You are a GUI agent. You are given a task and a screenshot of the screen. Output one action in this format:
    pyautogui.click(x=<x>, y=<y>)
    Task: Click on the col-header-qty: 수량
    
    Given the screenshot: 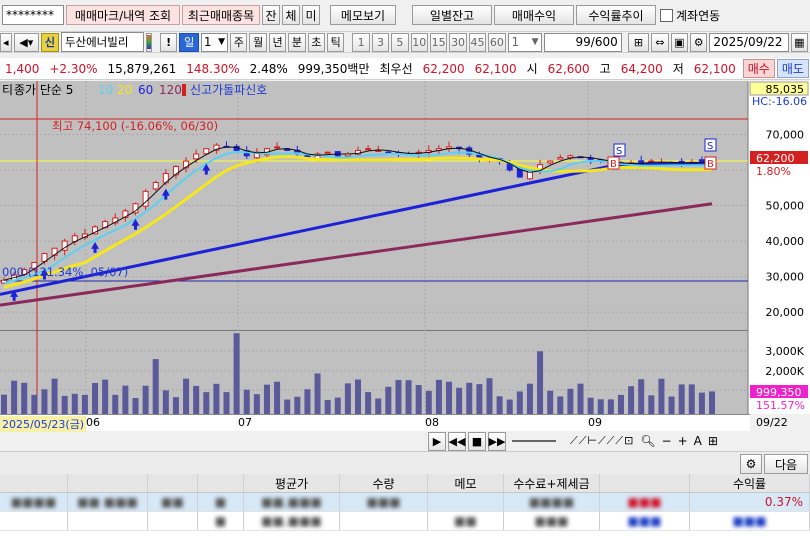 What is the action you would take?
    pyautogui.click(x=384, y=483)
    